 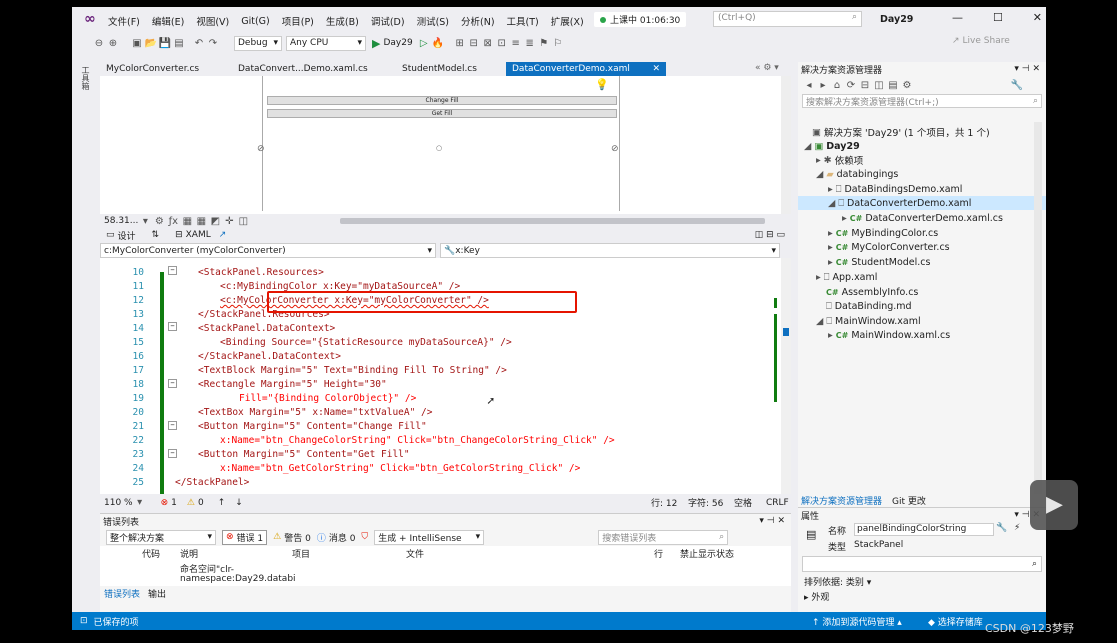 I want to click on forward-icon: ▸, so click(x=823, y=85).